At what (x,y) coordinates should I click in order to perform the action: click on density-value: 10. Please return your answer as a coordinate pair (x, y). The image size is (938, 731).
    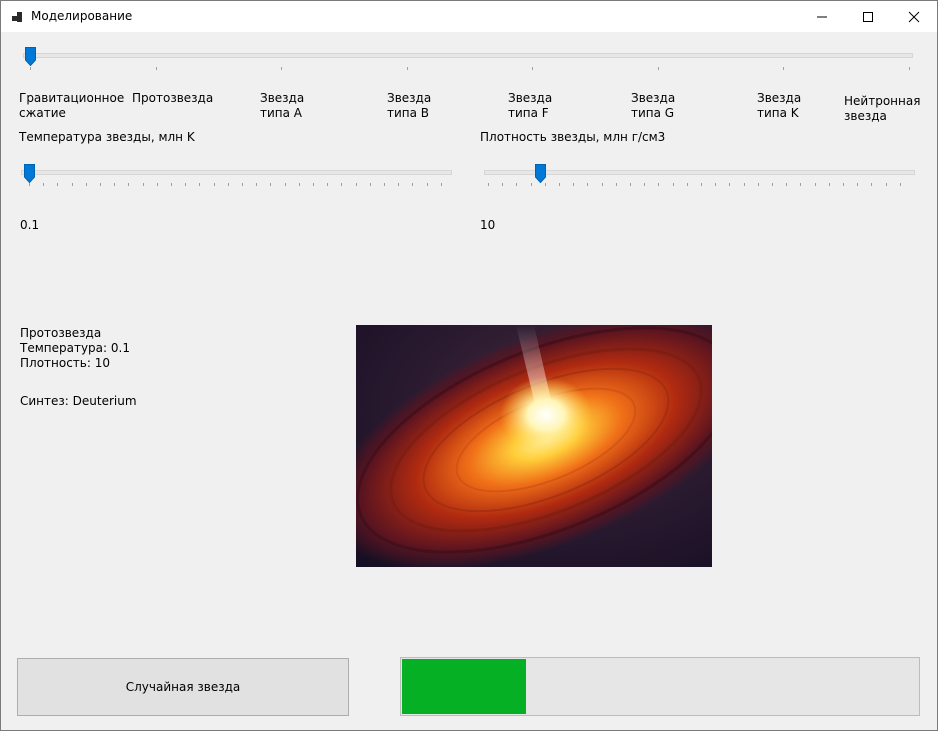
    Looking at the image, I should click on (488, 225).